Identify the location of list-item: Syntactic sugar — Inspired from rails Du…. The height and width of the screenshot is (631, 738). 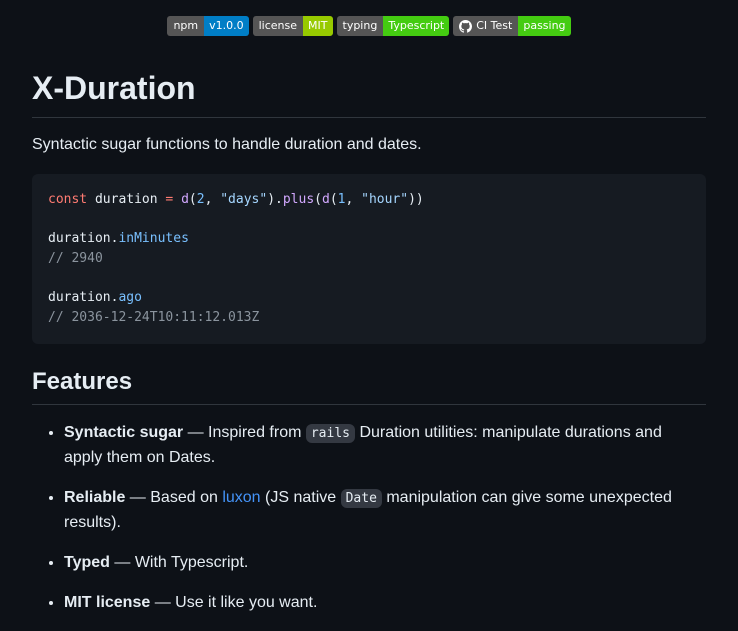
(384, 445).